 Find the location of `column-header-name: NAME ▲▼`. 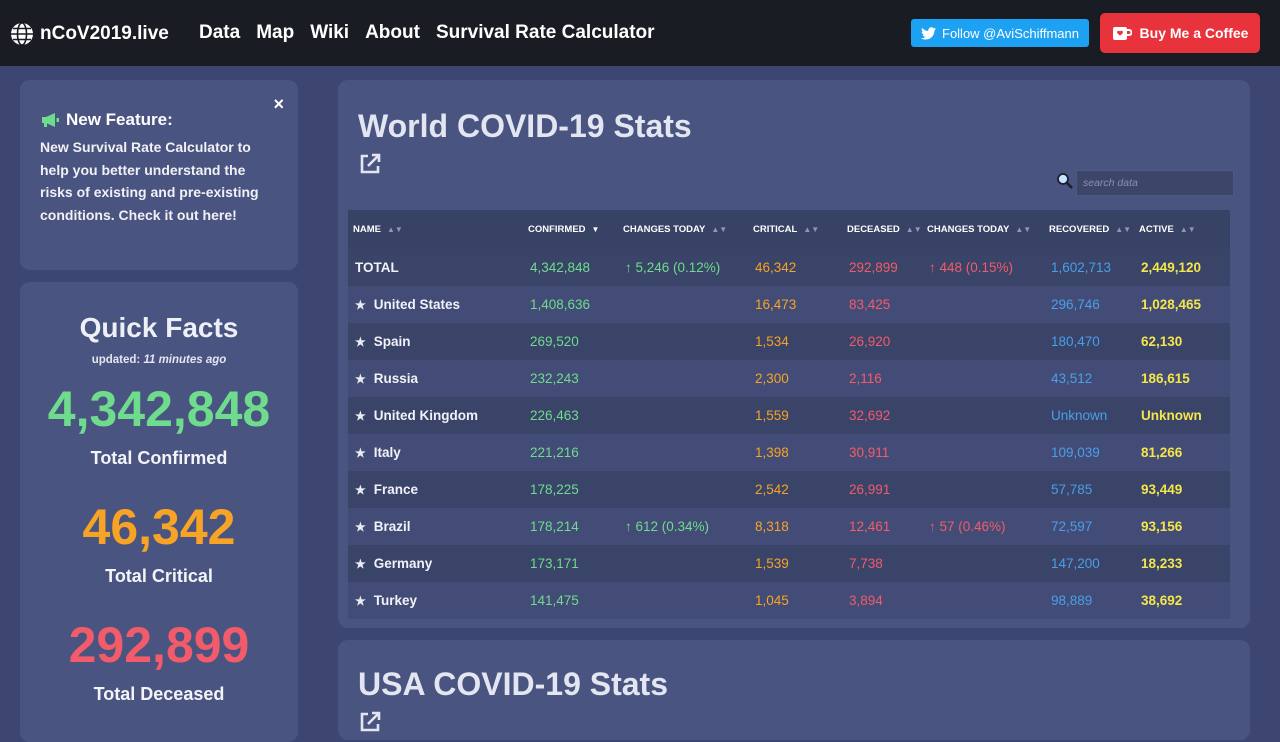

column-header-name: NAME ▲▼ is located at coordinates (435, 229).